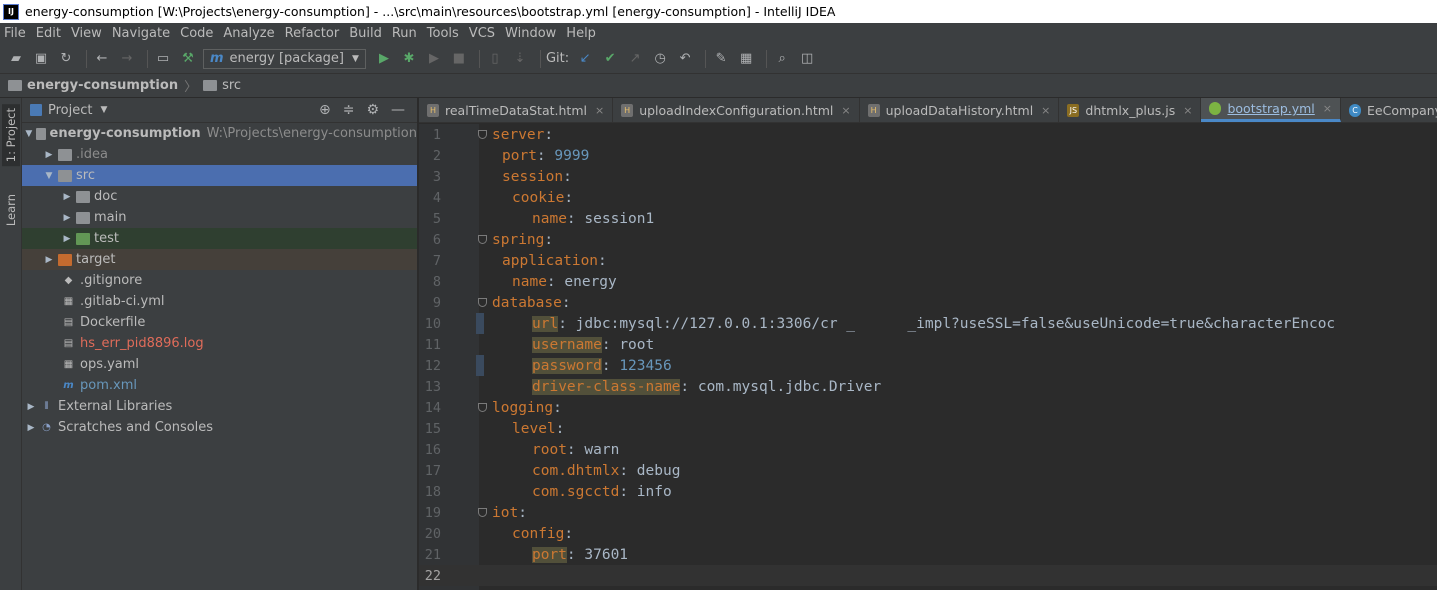  Describe the element at coordinates (1389, 110) in the screenshot. I see `tab-eecompanyinfoservice: C EeCompanyInfoService` at that location.